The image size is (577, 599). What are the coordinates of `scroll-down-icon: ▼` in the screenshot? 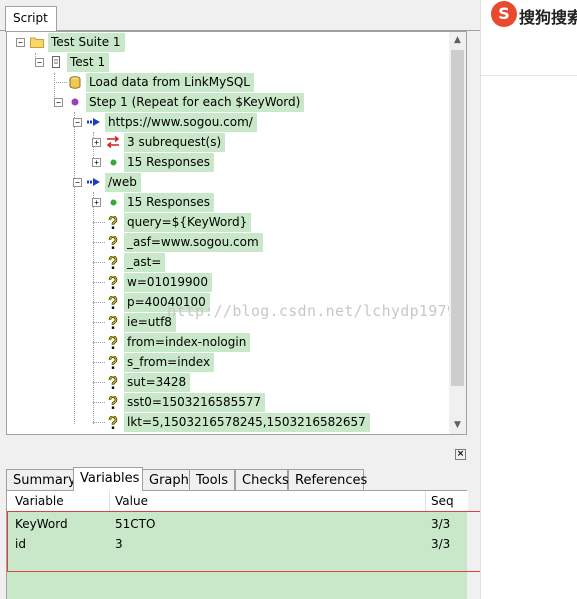 It's located at (457, 425).